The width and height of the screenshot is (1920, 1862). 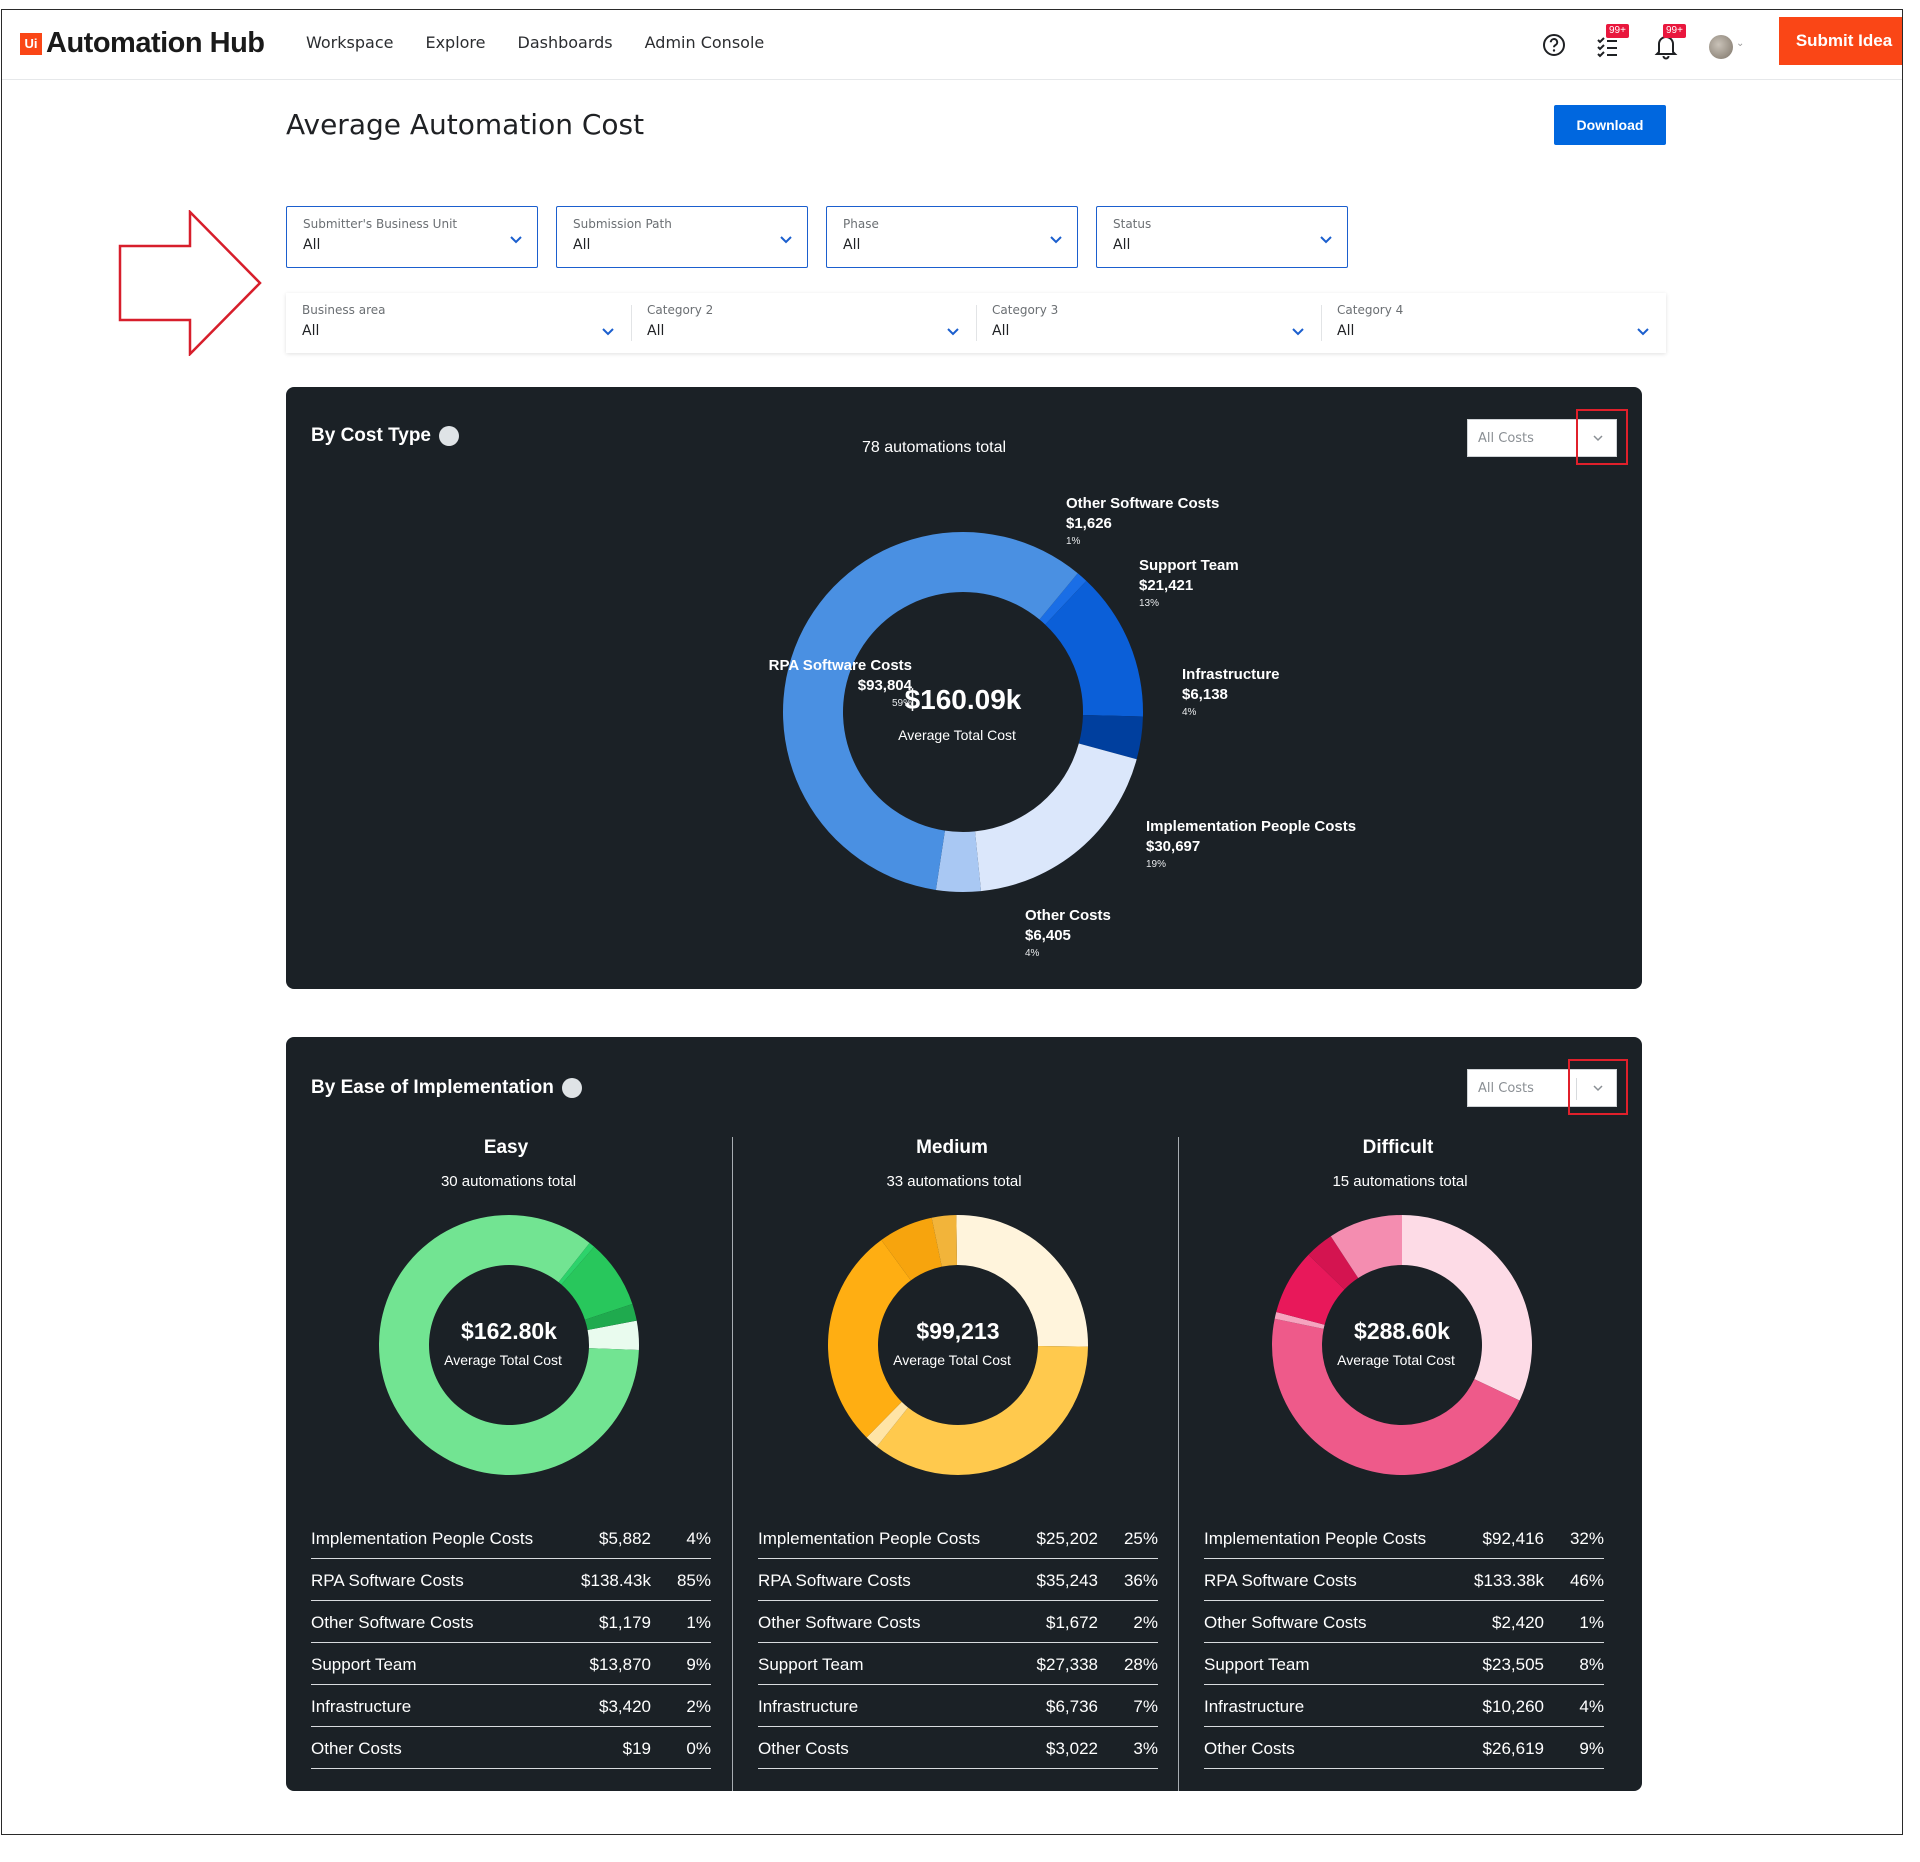 What do you see at coordinates (622, 224) in the screenshot?
I see `filter-label: Submission Path` at bounding box center [622, 224].